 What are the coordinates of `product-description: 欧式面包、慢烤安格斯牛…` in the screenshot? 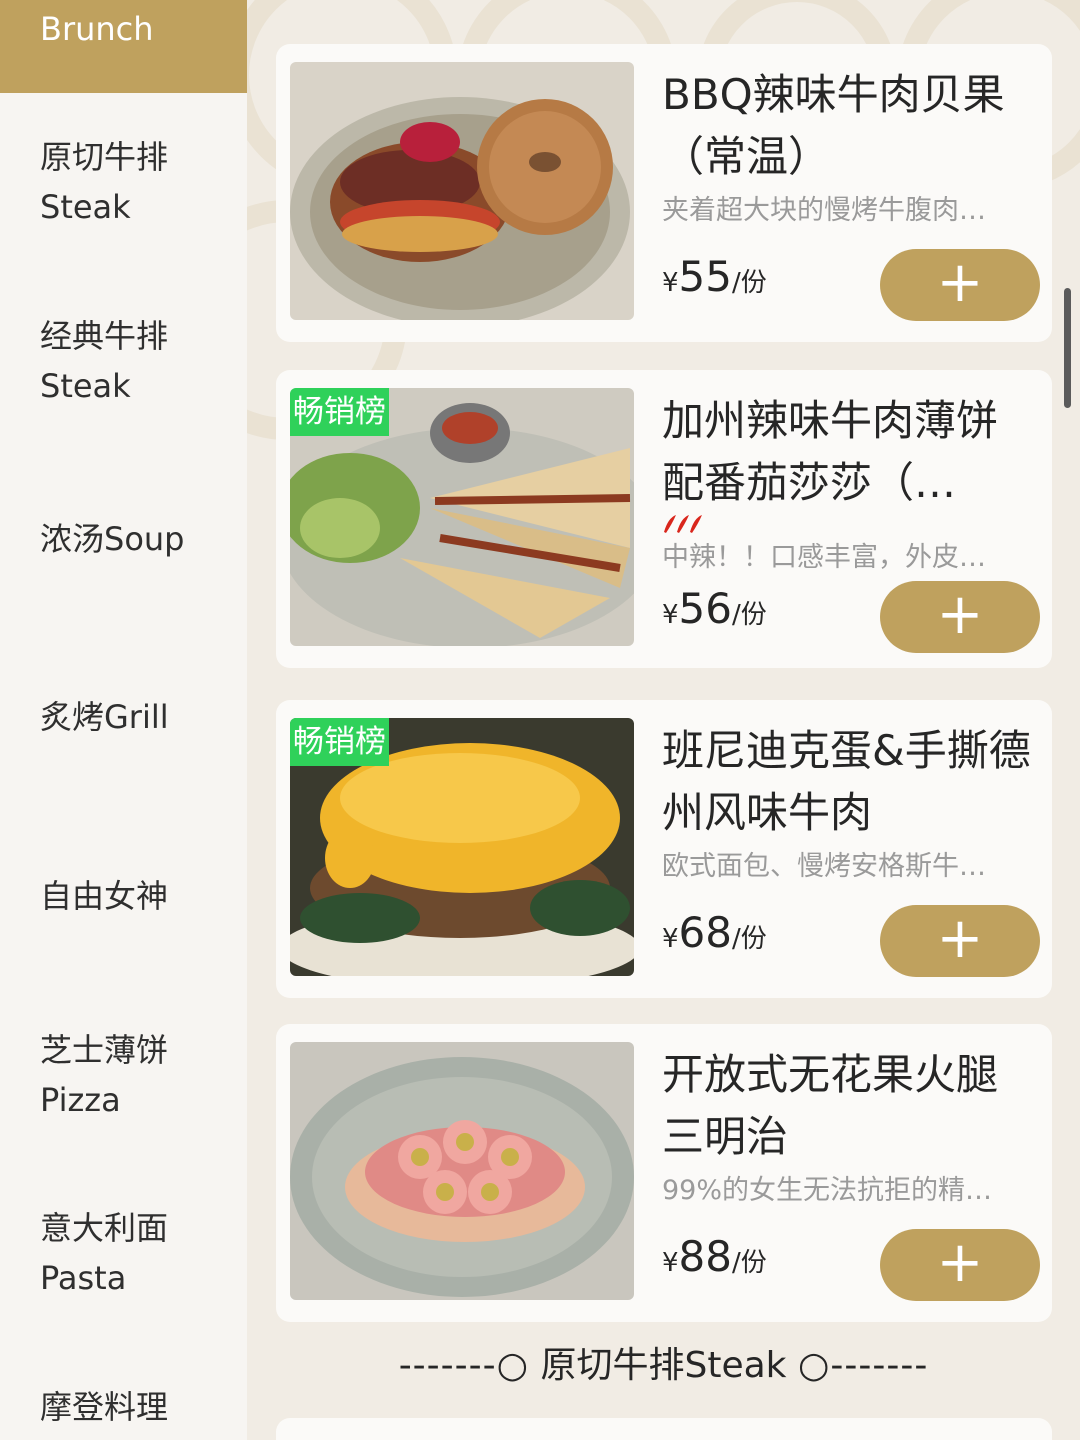 It's located at (824, 866).